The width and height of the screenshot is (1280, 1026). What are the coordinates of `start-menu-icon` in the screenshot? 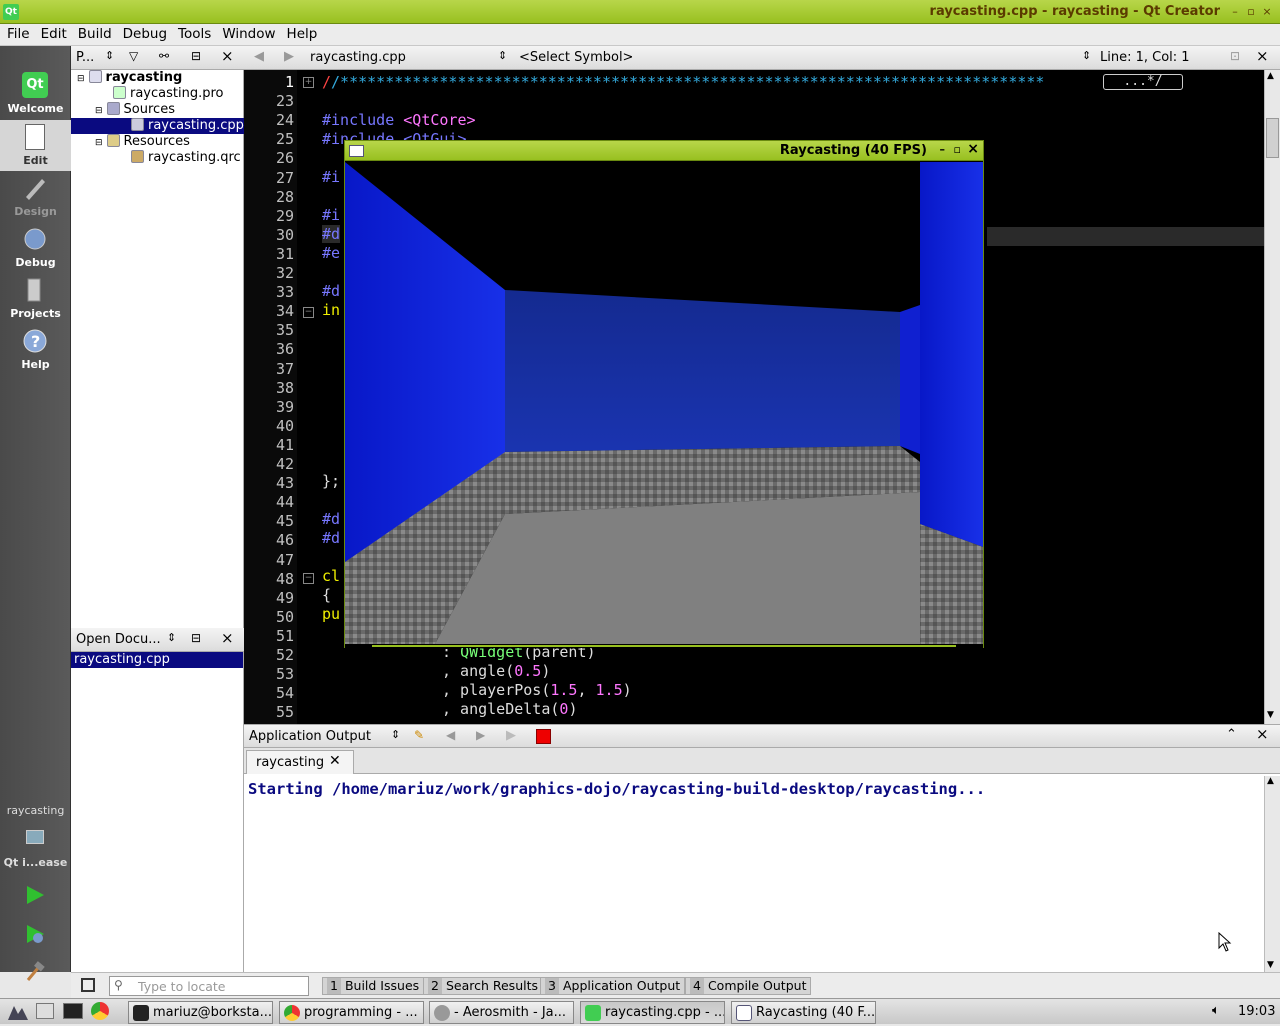 It's located at (18, 1012).